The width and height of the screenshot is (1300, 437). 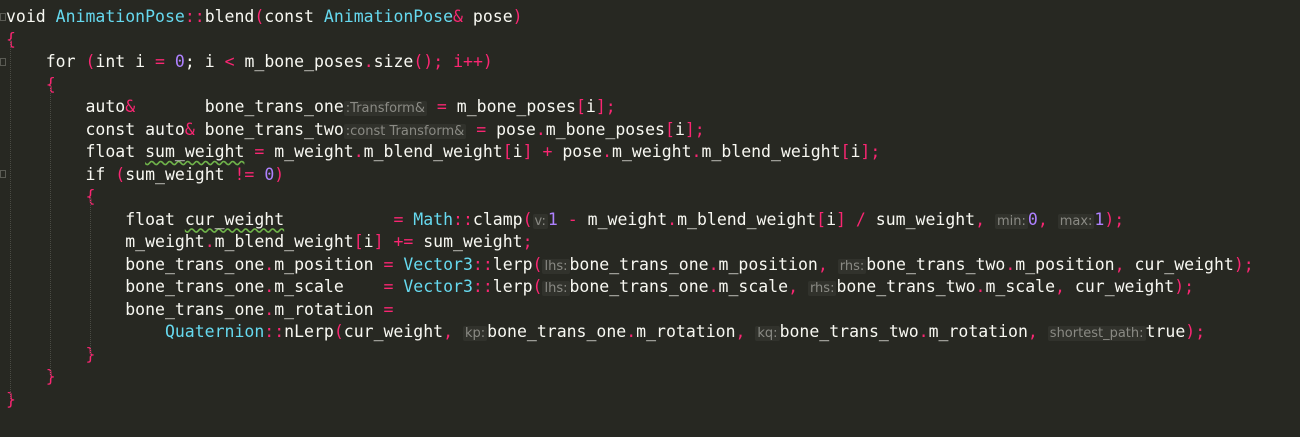 What do you see at coordinates (1165, 331) in the screenshot?
I see `code-token: true` at bounding box center [1165, 331].